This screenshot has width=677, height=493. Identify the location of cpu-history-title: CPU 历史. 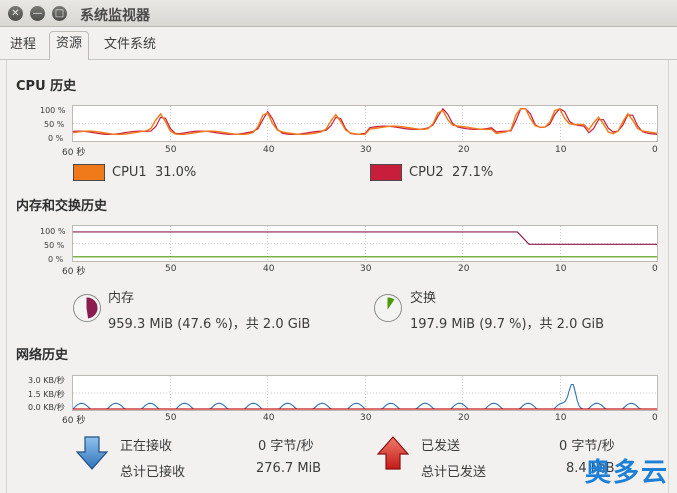
(46, 86).